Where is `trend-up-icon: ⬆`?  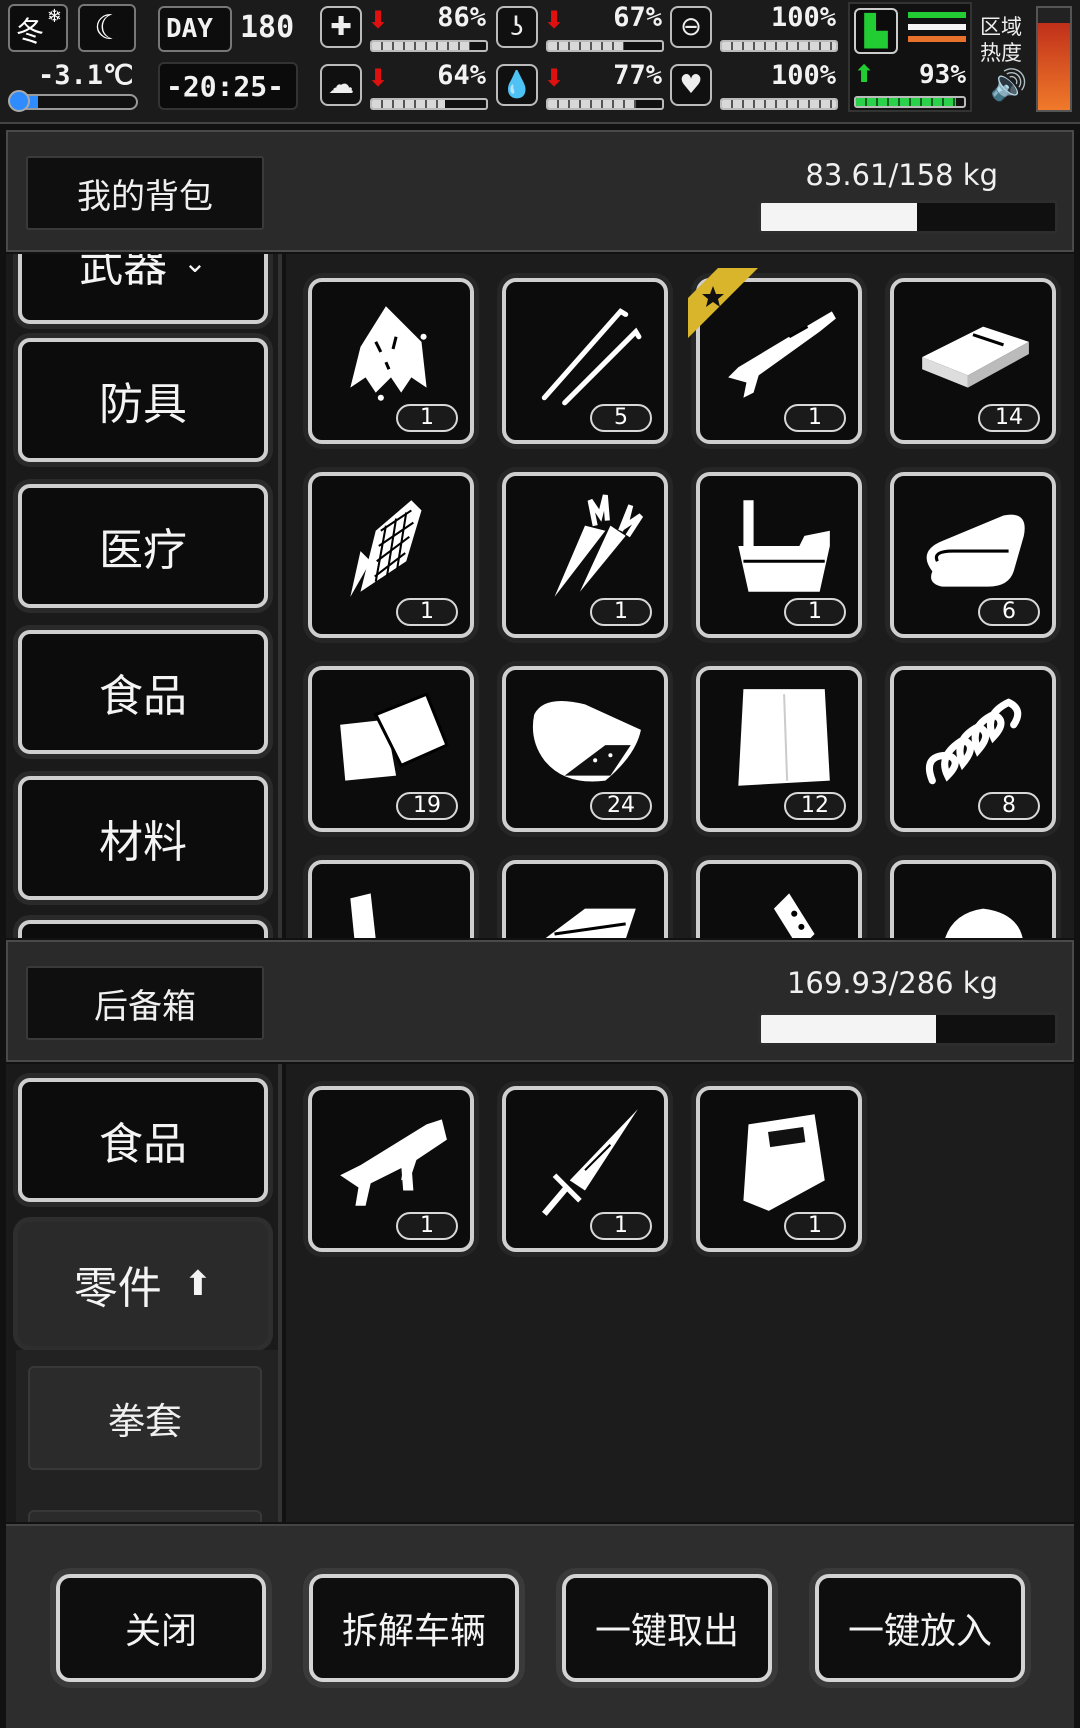
trend-up-icon: ⬆ is located at coordinates (864, 74).